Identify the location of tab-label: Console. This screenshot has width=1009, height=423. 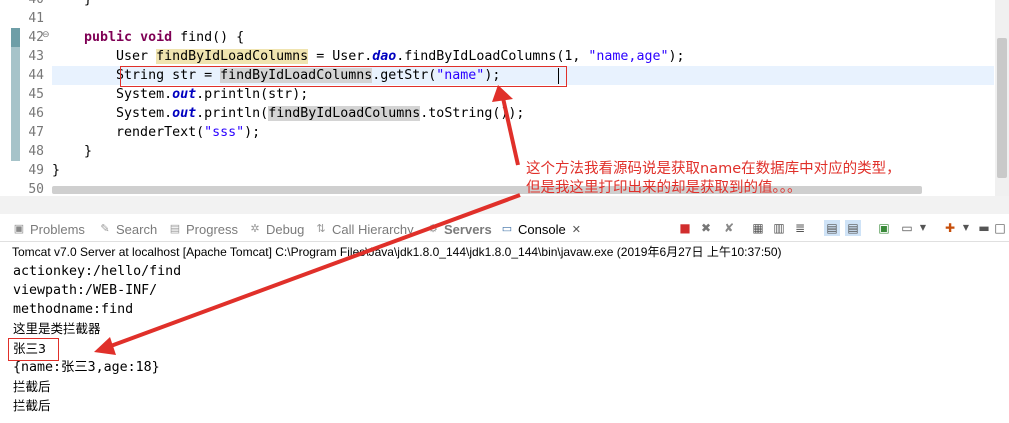
(542, 229).